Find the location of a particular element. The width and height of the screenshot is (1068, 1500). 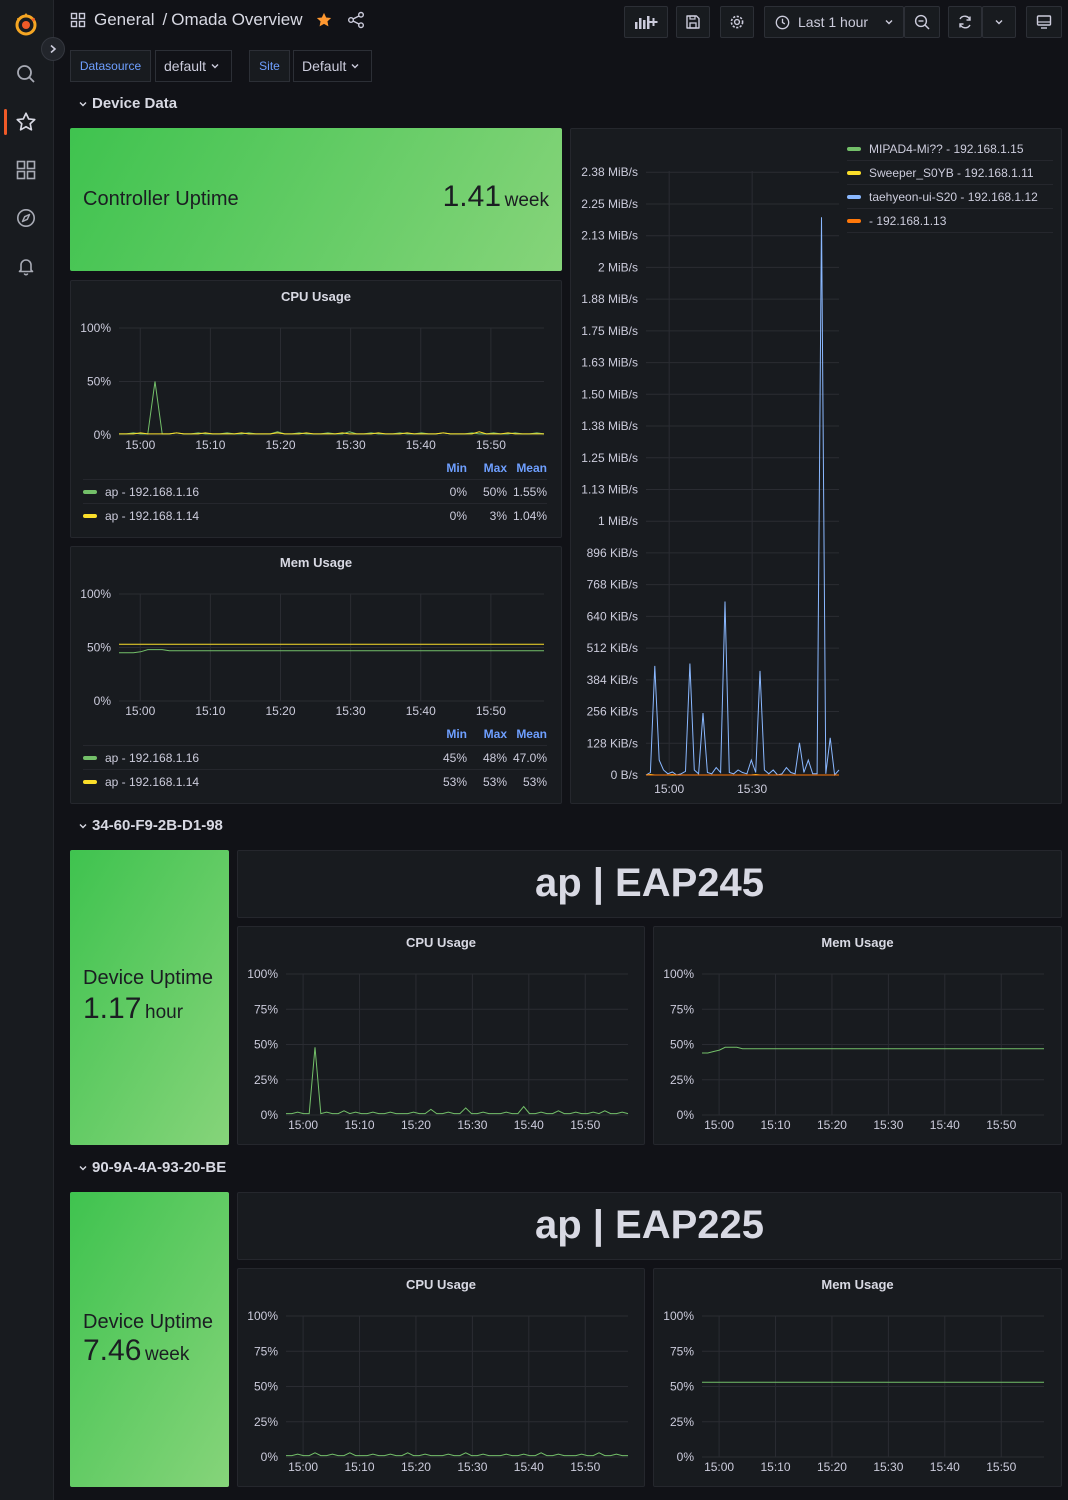

row-title: Device Data is located at coordinates (135, 103).